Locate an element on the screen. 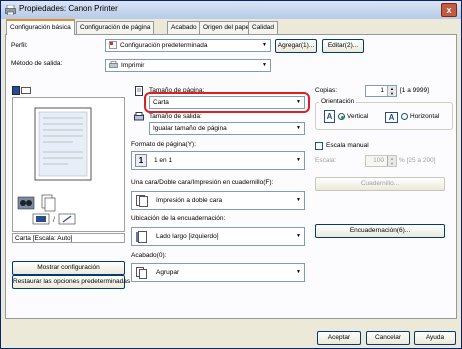 The height and width of the screenshot is (349, 462). show-config-button: Mostrar configuración is located at coordinates (68, 268).